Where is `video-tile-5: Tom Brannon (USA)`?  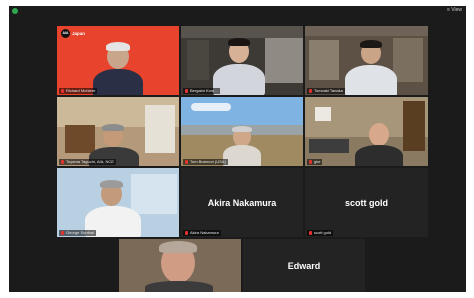 video-tile-5: Tom Brannon (USA) is located at coordinates (242, 131).